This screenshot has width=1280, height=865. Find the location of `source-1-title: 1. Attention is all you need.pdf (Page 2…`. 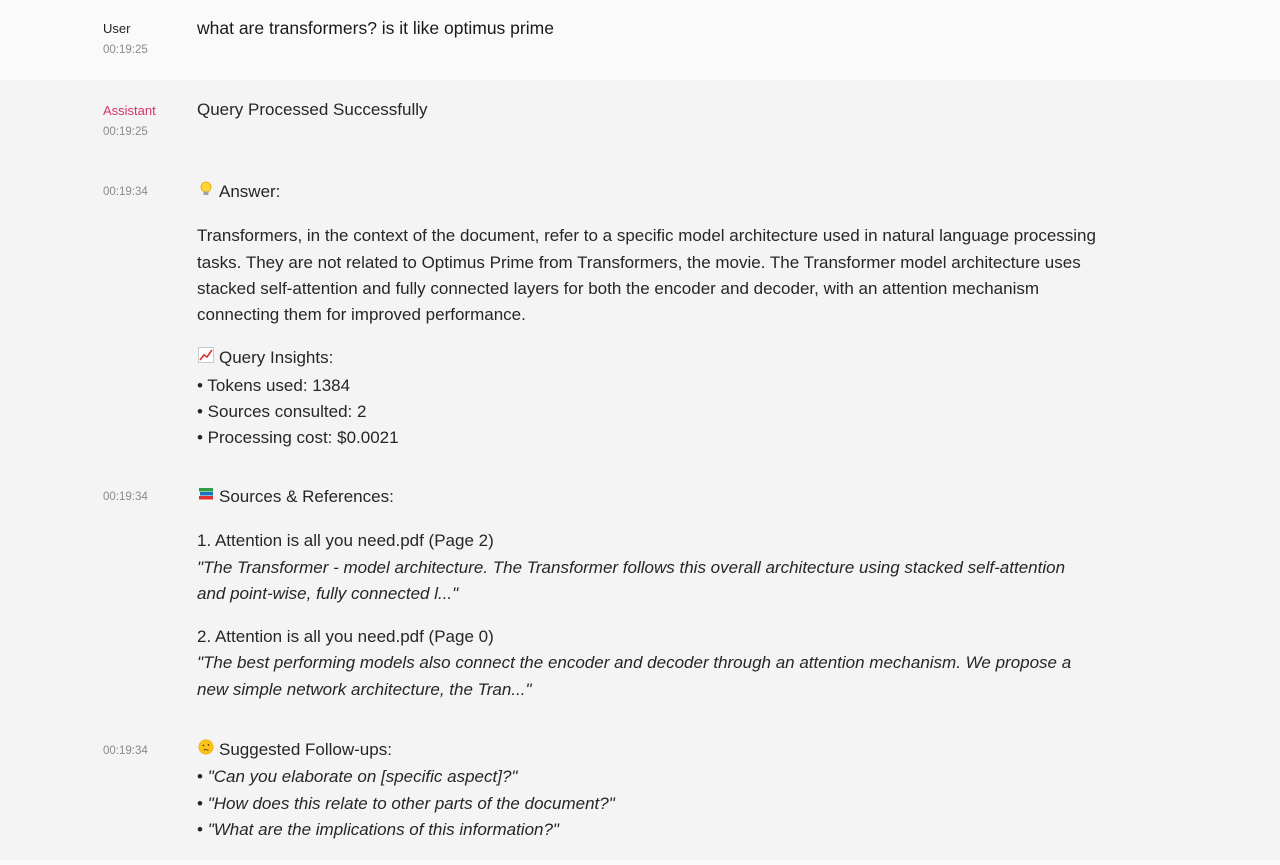

source-1-title: 1. Attention is all you need.pdf (Page 2… is located at coordinates (345, 541).